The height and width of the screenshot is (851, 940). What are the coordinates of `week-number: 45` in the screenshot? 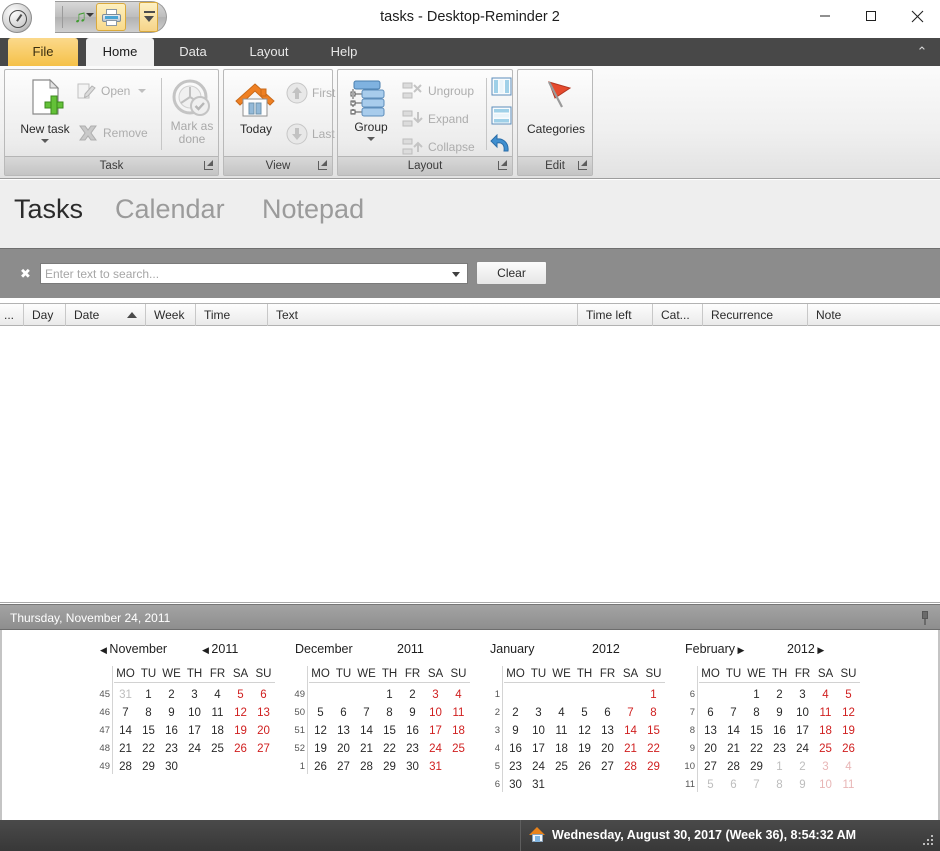 It's located at (101, 695).